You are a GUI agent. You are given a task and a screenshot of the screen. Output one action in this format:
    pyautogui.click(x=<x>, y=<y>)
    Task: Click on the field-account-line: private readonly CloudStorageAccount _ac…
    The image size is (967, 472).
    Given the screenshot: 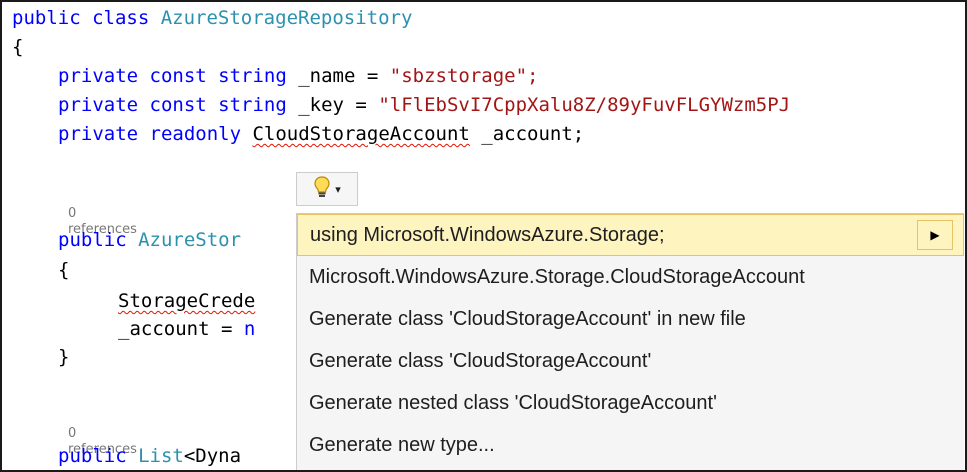 What is the action you would take?
    pyautogui.click(x=321, y=134)
    